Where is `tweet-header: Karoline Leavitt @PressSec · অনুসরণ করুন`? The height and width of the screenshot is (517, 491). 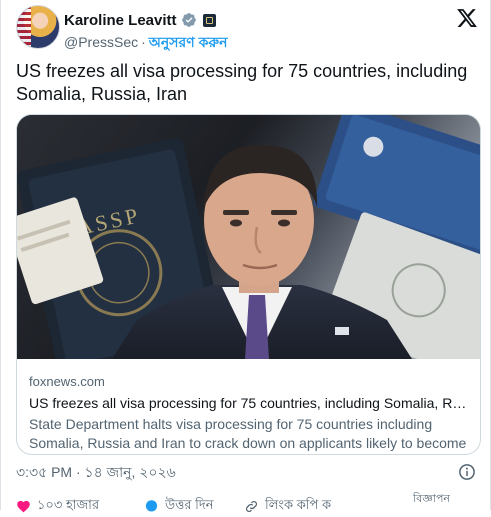
tweet-header: Karoline Leavitt @PressSec · অনুসরণ করুন is located at coordinates (248, 28).